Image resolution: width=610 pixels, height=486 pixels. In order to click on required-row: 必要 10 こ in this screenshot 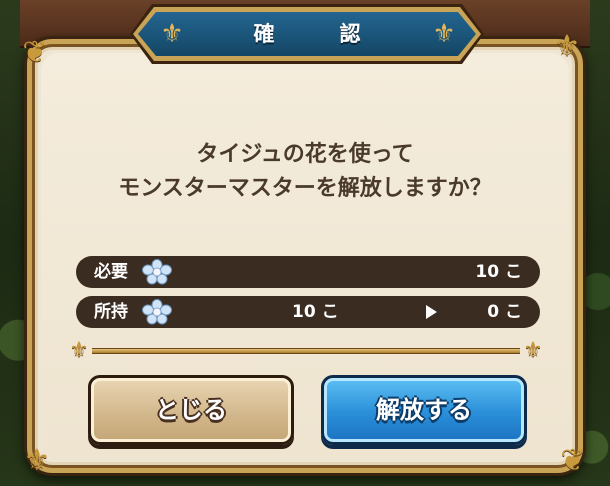, I will do `click(308, 272)`.